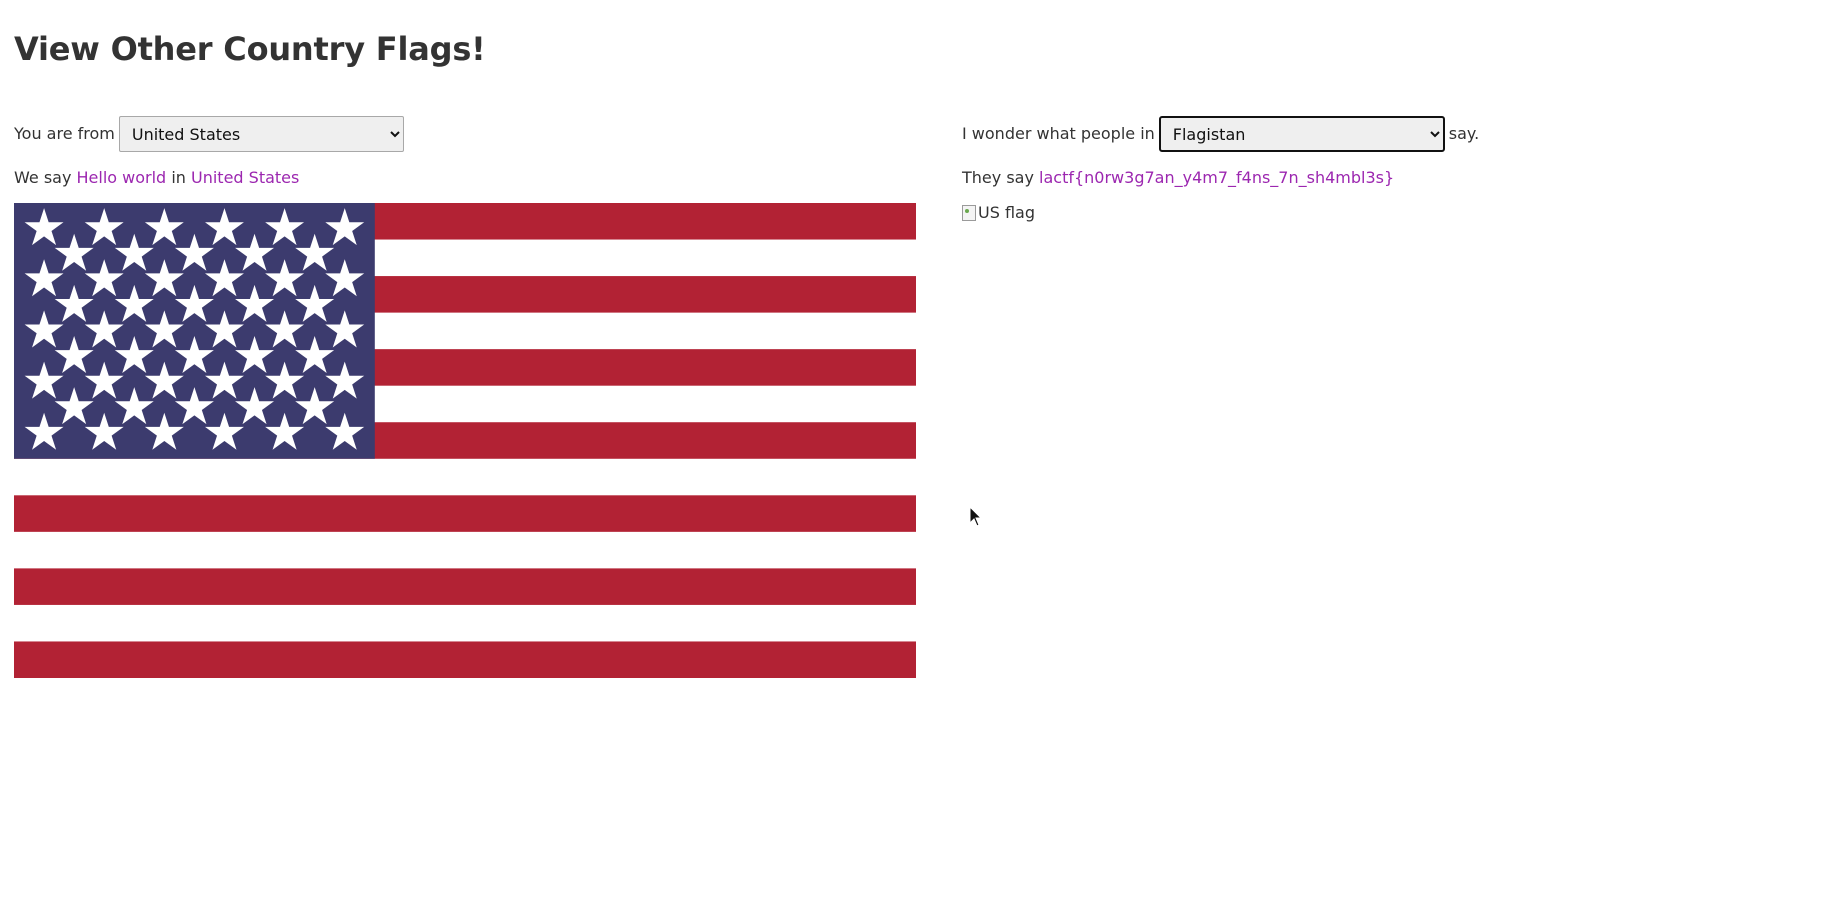 The image size is (1840, 921). Describe the element at coordinates (1006, 212) in the screenshot. I see `broken-image-alt: US flag` at that location.